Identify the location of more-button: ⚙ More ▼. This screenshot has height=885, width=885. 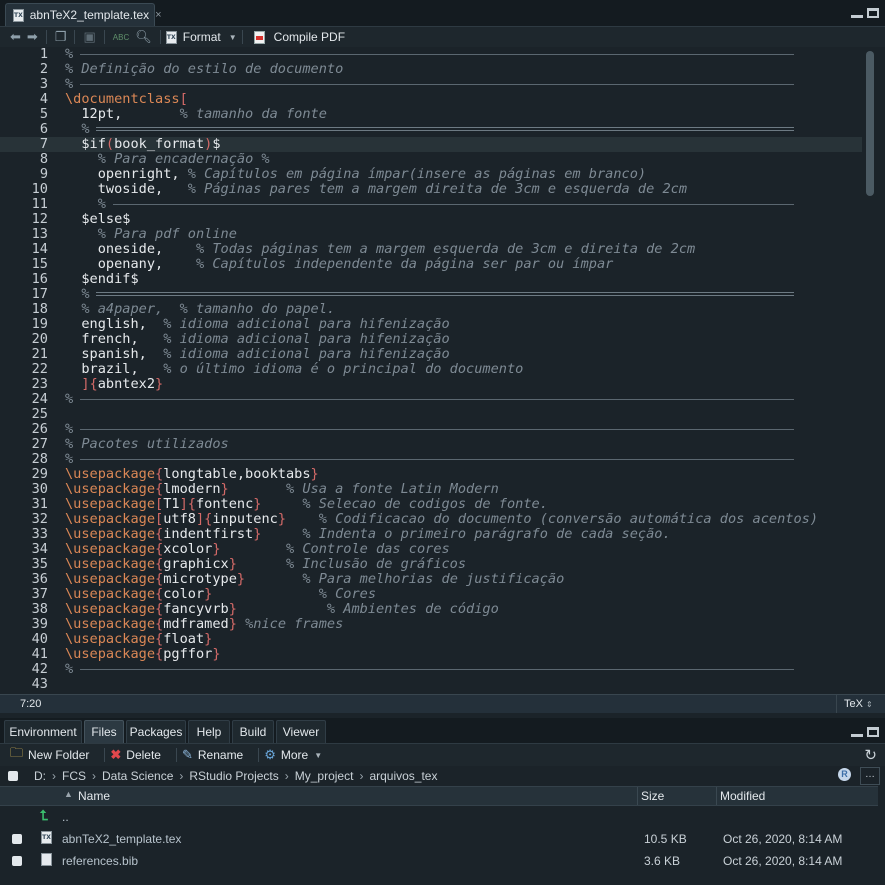
(293, 755).